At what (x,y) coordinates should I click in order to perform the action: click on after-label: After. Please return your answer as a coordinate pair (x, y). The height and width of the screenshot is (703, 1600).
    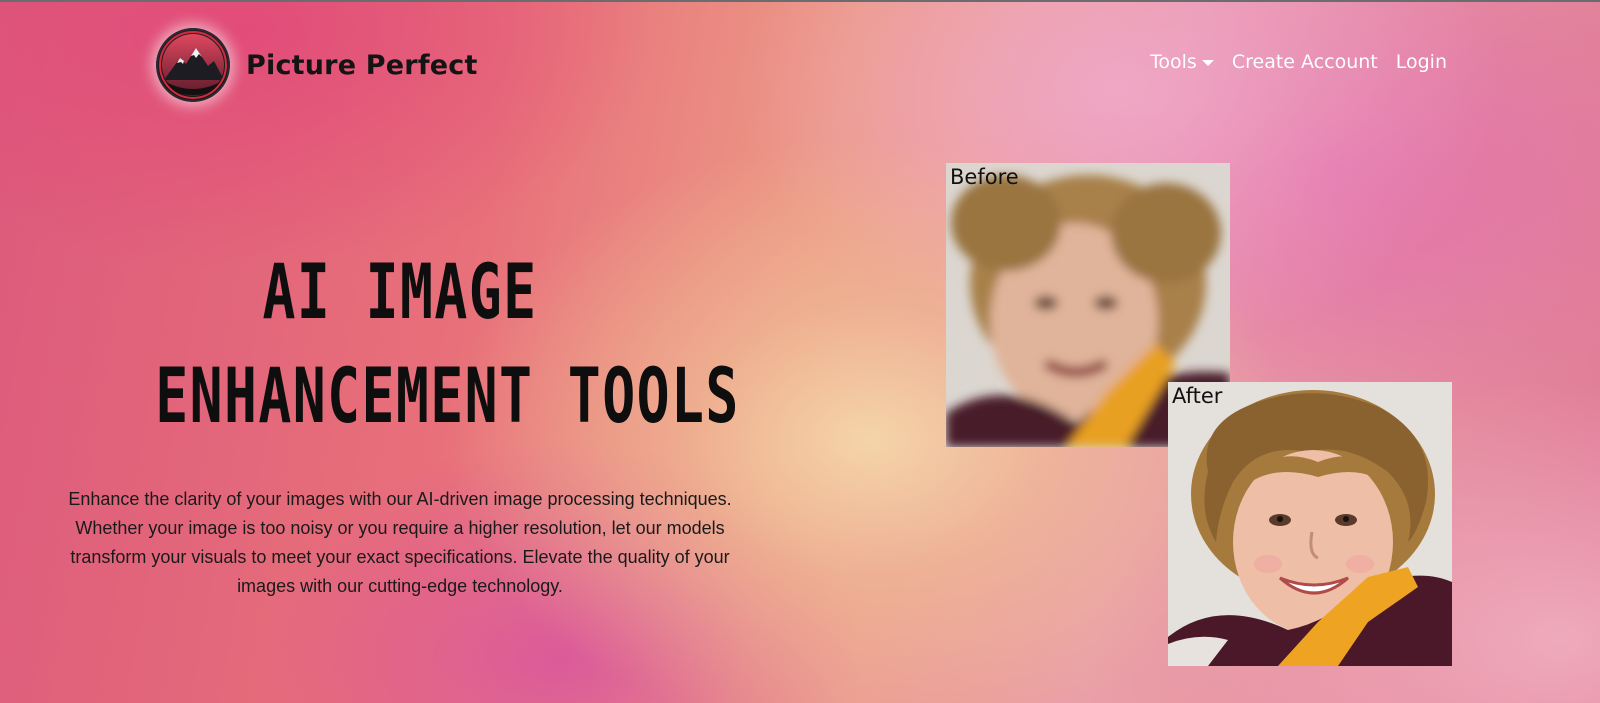
    Looking at the image, I should click on (1197, 396).